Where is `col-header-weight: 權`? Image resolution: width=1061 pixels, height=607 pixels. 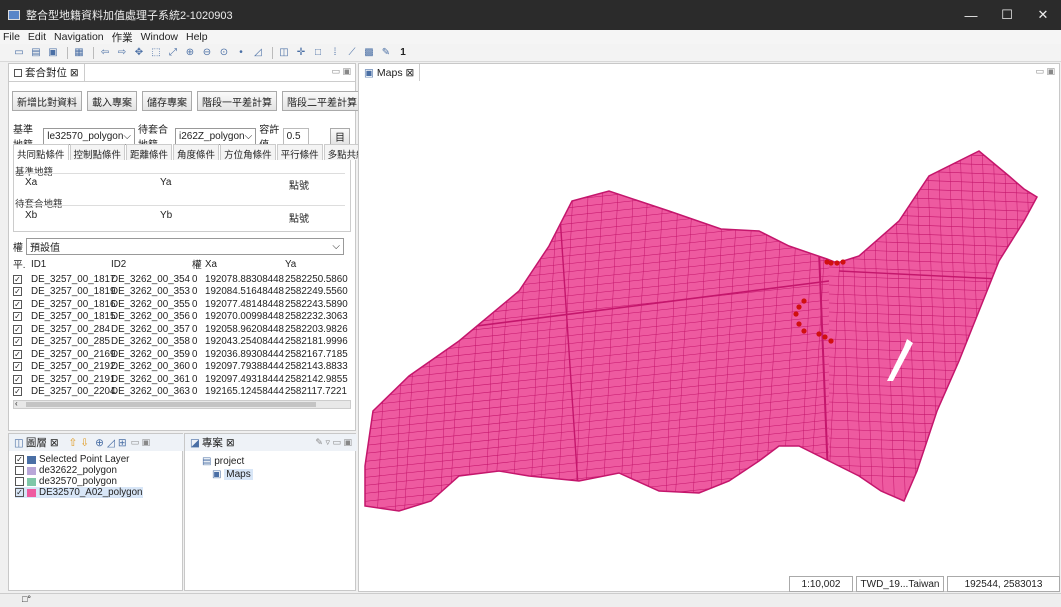
col-header-weight: 權 is located at coordinates (198, 264).